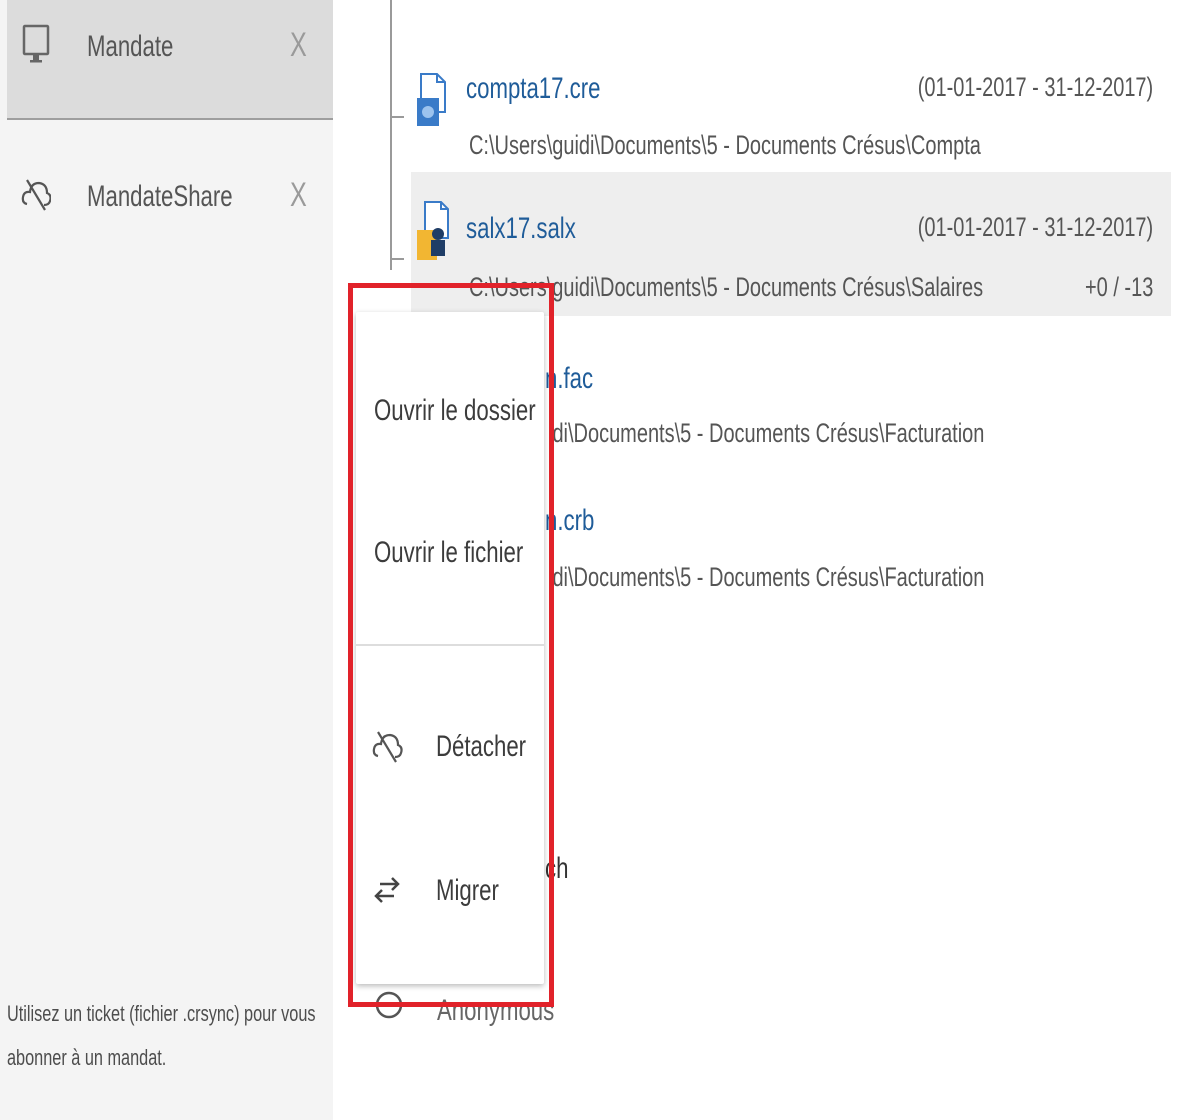 This screenshot has width=1202, height=1120. Describe the element at coordinates (557, 868) in the screenshot. I see `partial-label: ch` at that location.